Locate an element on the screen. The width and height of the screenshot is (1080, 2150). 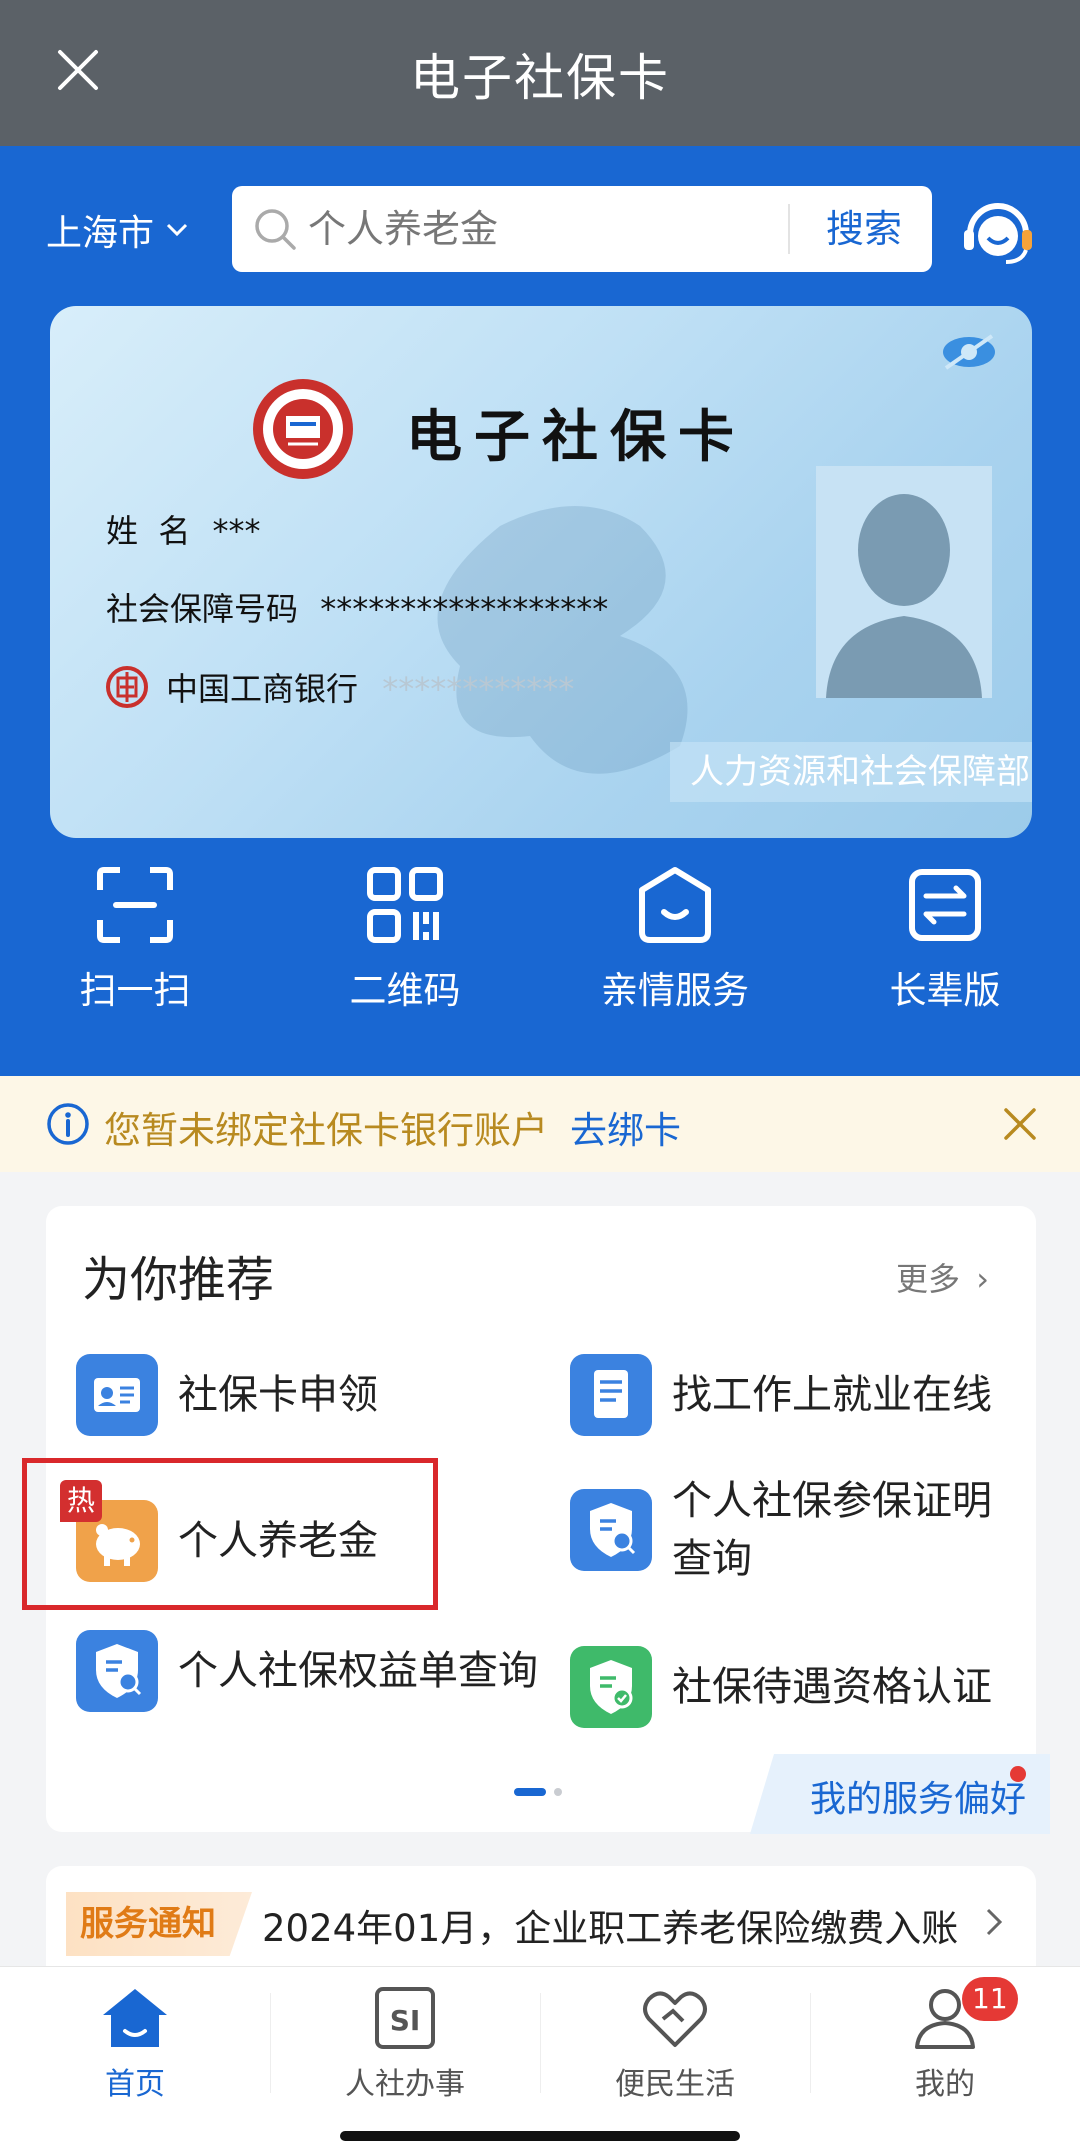
city-selector: 上海市 is located at coordinates (118, 230).